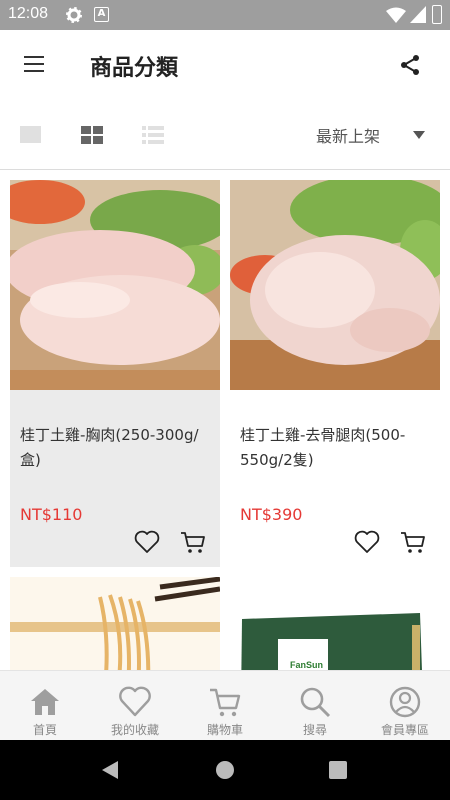 The width and height of the screenshot is (450, 800). I want to click on product-box-logo: FanSun, so click(306, 665).